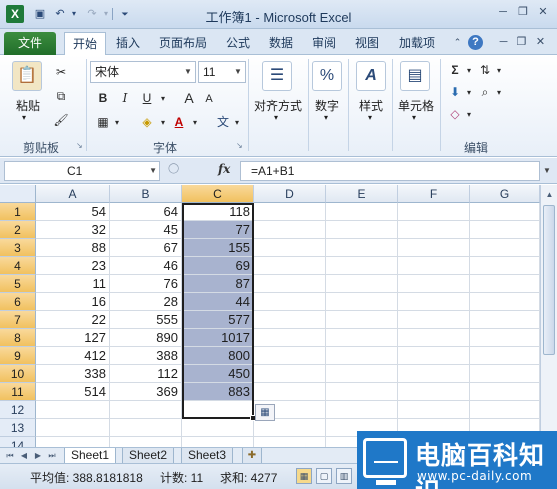  Describe the element at coordinates (146, 194) in the screenshot. I see `column-header-b: B` at that location.